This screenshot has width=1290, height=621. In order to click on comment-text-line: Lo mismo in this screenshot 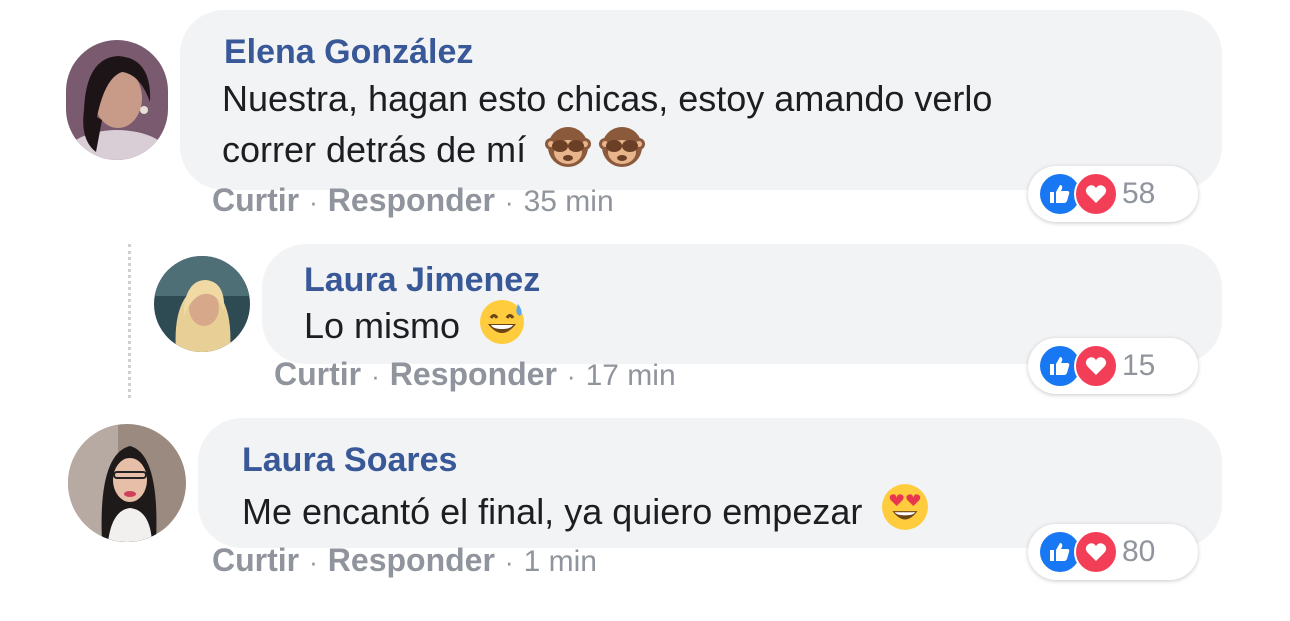, I will do `click(415, 323)`.